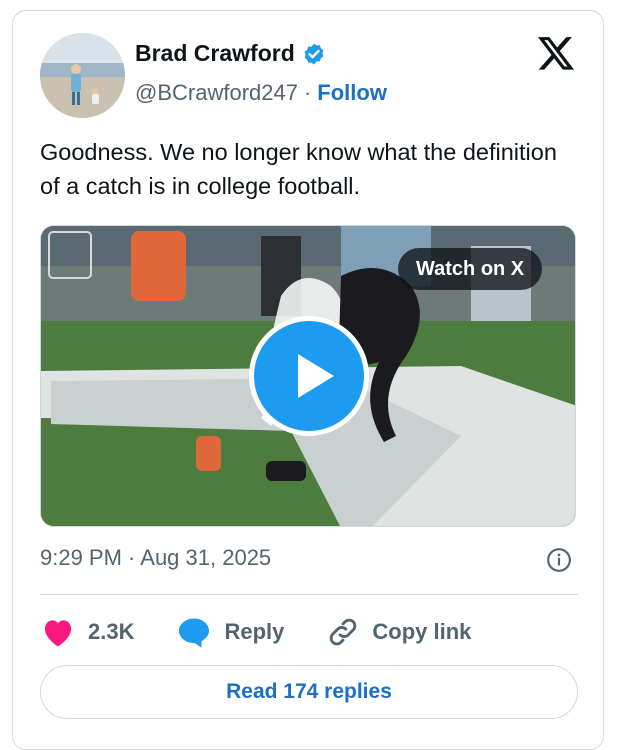 The width and height of the screenshot is (630, 750). I want to click on action-bar: 2.3K Reply Copy link, so click(255, 632).